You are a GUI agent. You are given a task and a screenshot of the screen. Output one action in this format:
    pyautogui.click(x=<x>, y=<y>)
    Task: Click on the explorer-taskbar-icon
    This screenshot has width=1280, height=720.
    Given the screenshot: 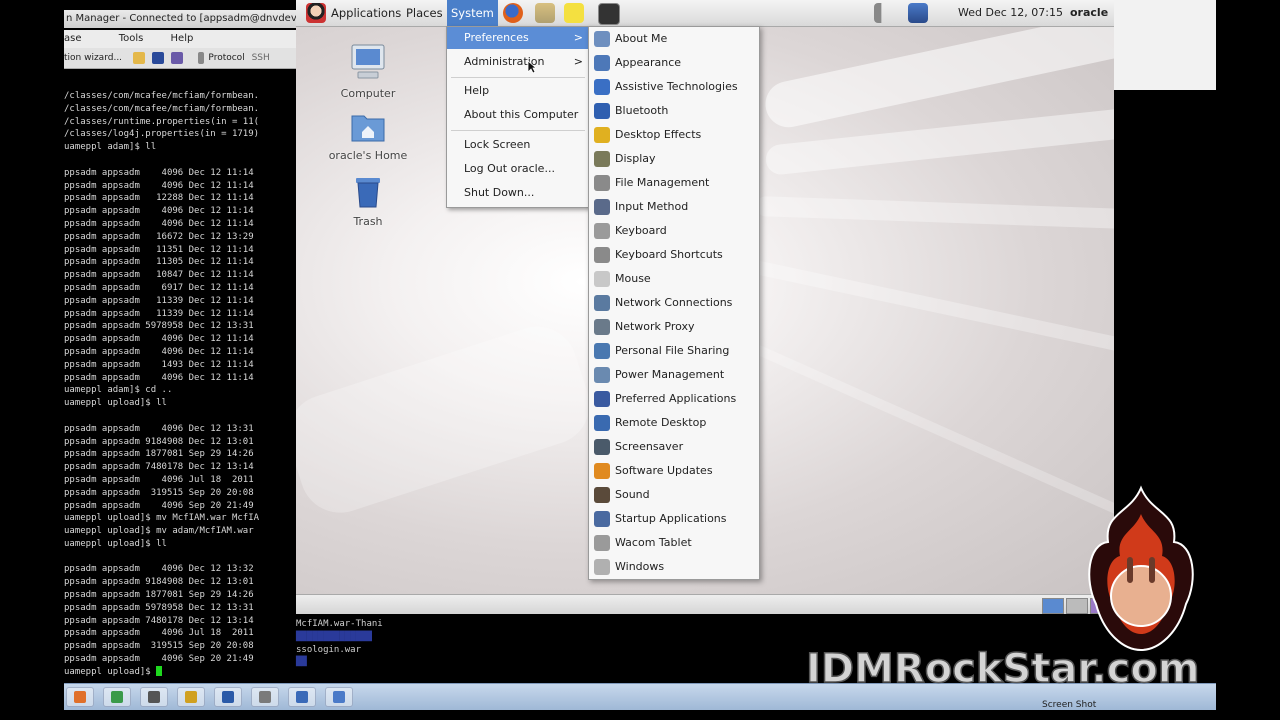 What is the action you would take?
    pyautogui.click(x=302, y=697)
    